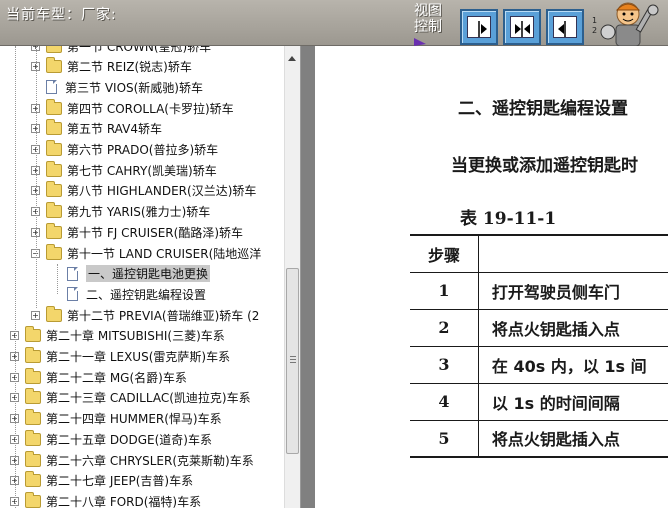 The width and height of the screenshot is (668, 508). I want to click on tree-item: + 第二十一章 LEXUS(雷克萨斯)车系, so click(120, 357).